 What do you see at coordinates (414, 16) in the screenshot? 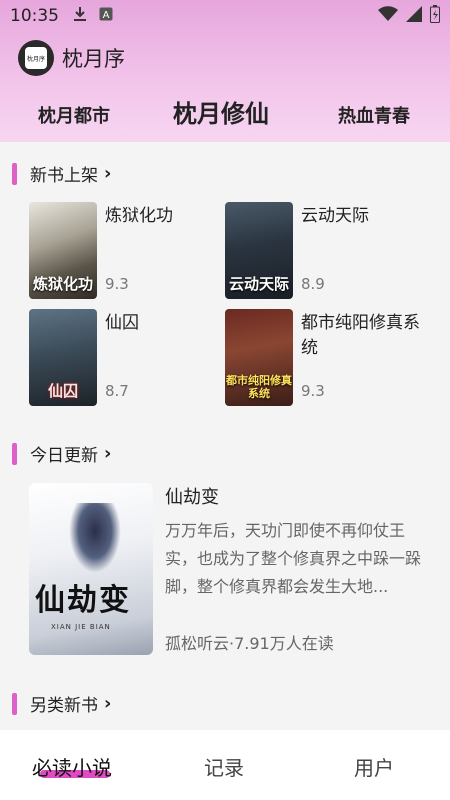
I see `signal-icon` at bounding box center [414, 16].